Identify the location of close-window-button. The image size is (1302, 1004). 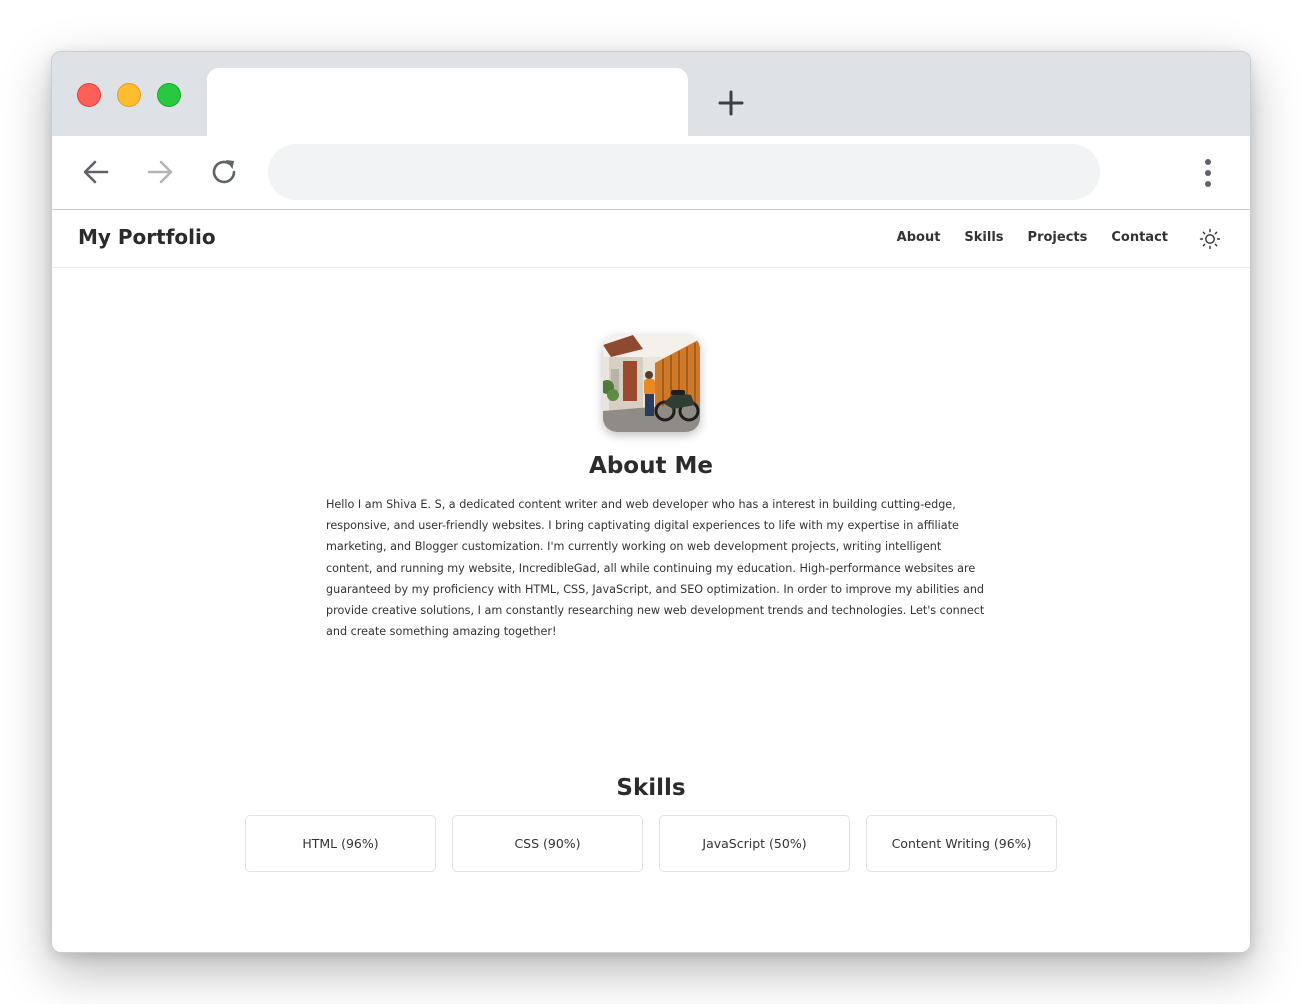
(89, 95).